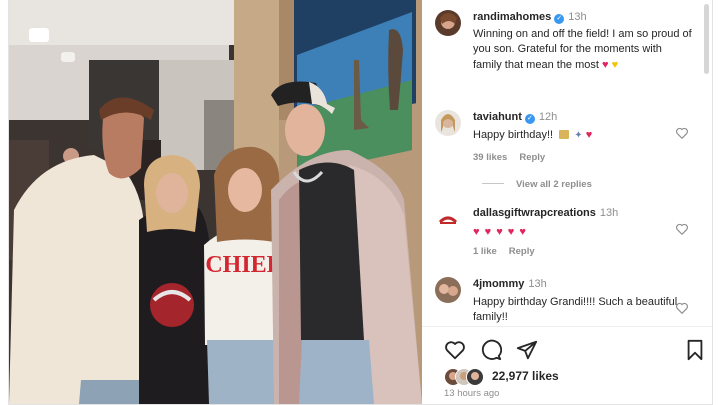 This screenshot has width=720, height=405. What do you see at coordinates (513, 134) in the screenshot?
I see `comment-text: Happy birthday!!` at bounding box center [513, 134].